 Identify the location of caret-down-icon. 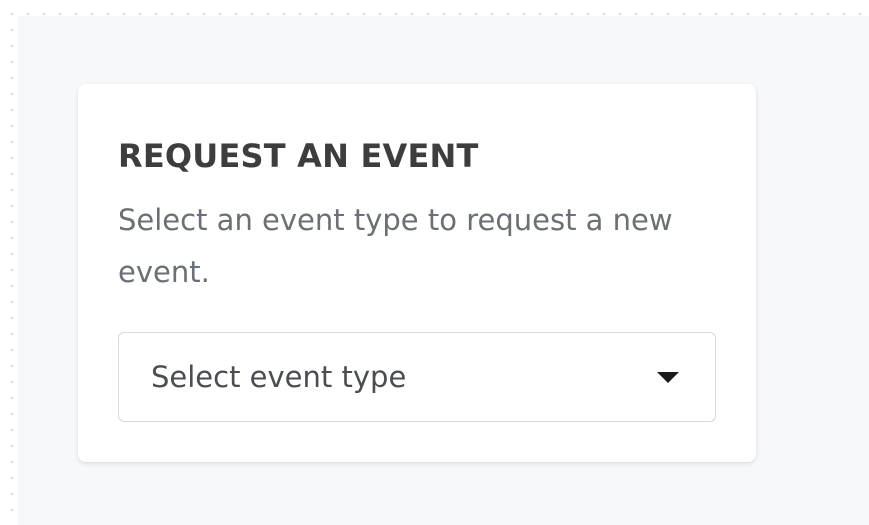
(668, 377).